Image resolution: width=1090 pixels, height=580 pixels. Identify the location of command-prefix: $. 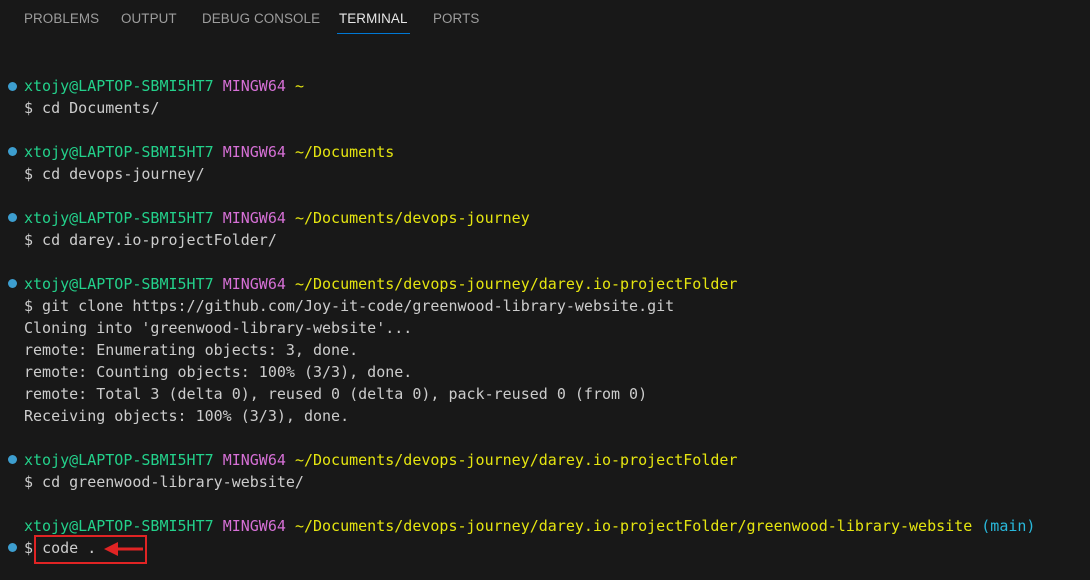
(29, 548).